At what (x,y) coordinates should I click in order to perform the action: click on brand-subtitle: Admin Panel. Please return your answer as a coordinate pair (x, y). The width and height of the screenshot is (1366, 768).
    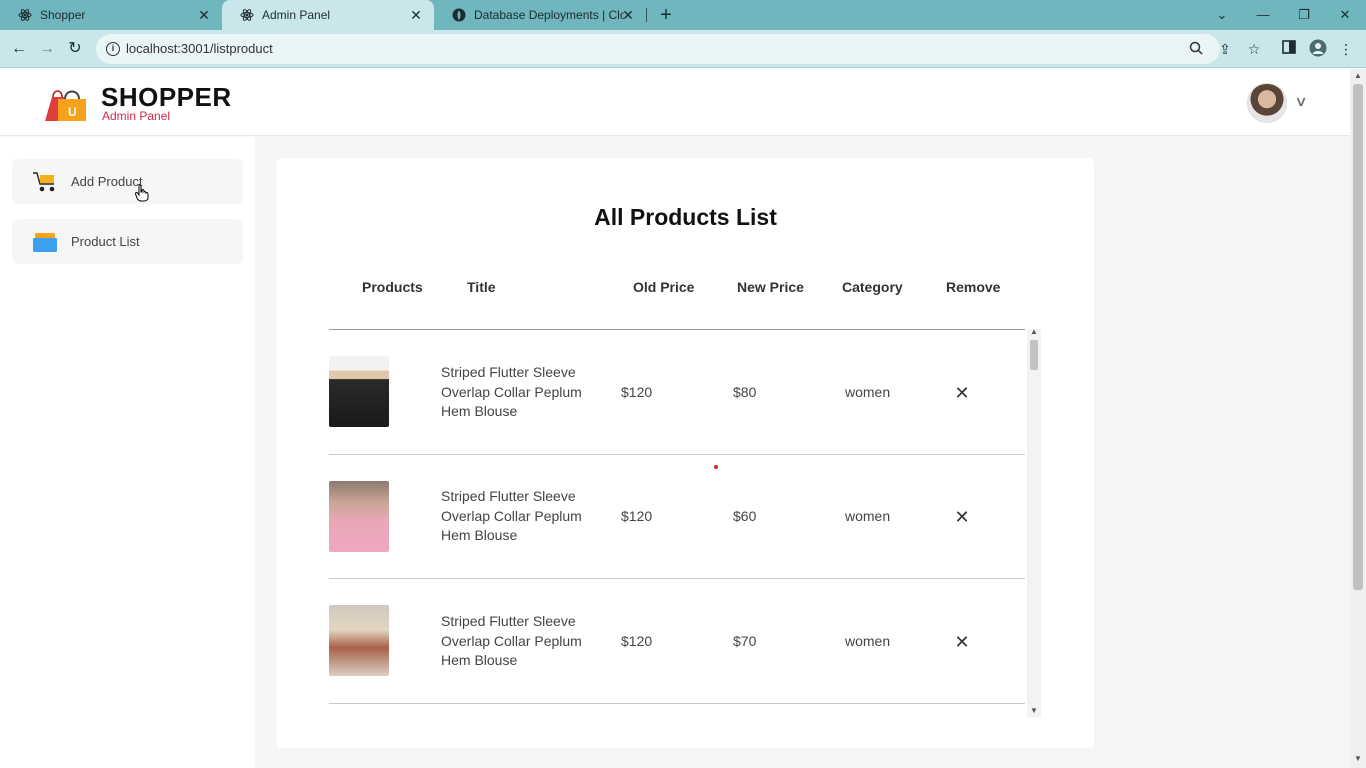
    Looking at the image, I should click on (136, 116).